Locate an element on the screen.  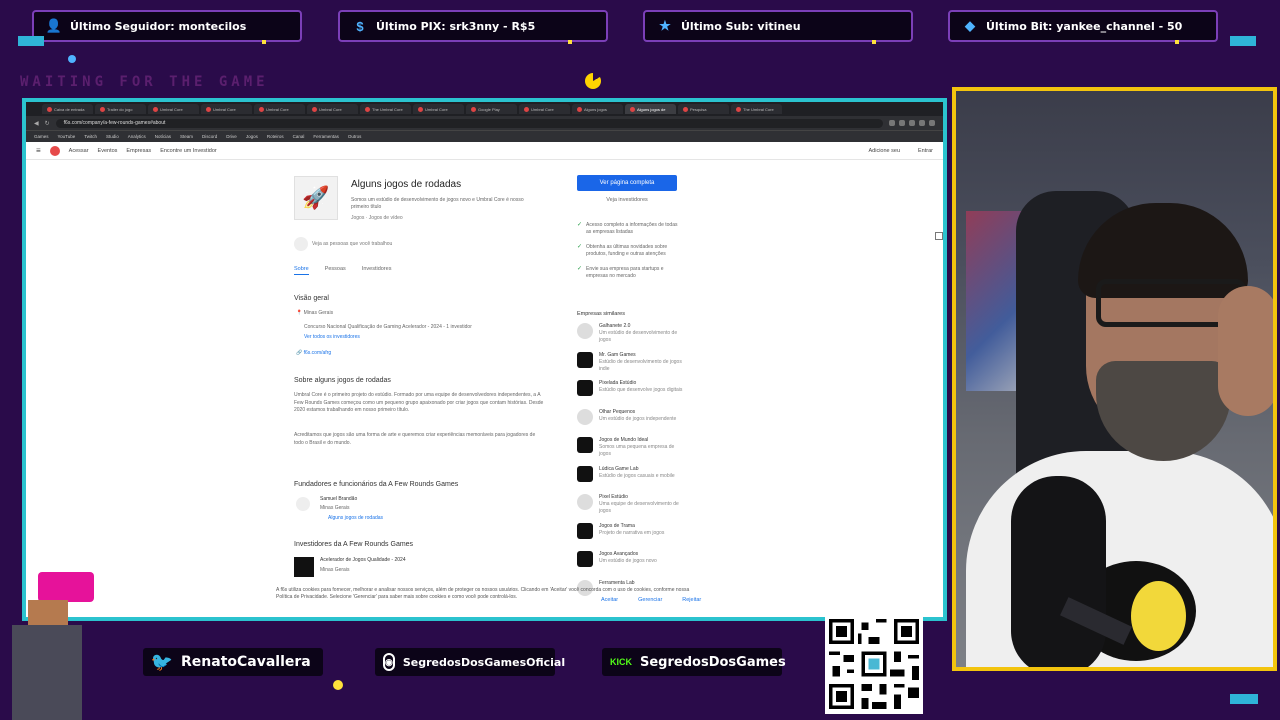
tab-investors: Investidores is located at coordinates (377, 270).